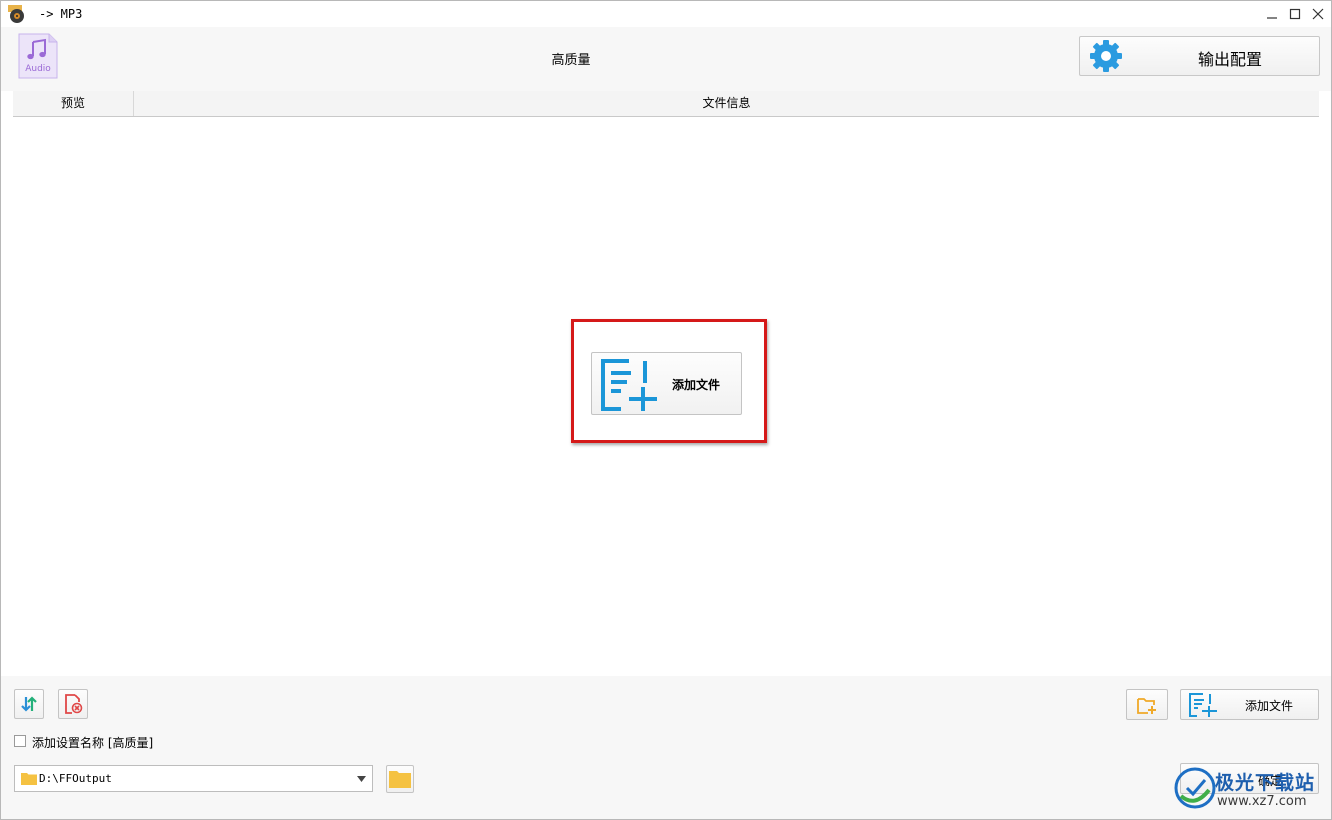  What do you see at coordinates (1272, 14) in the screenshot?
I see `minimize-button` at bounding box center [1272, 14].